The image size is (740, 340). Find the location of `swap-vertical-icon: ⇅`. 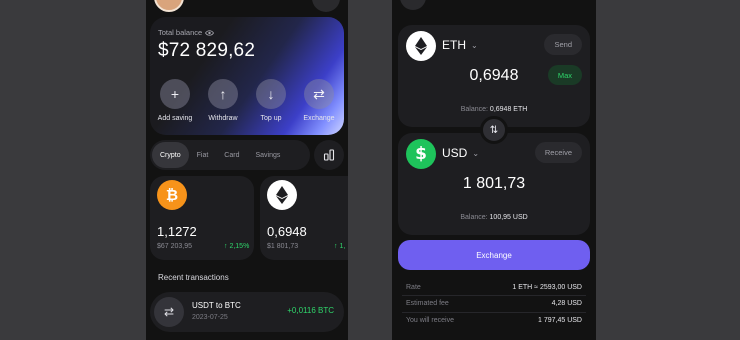

swap-vertical-icon: ⇅ is located at coordinates (494, 130).